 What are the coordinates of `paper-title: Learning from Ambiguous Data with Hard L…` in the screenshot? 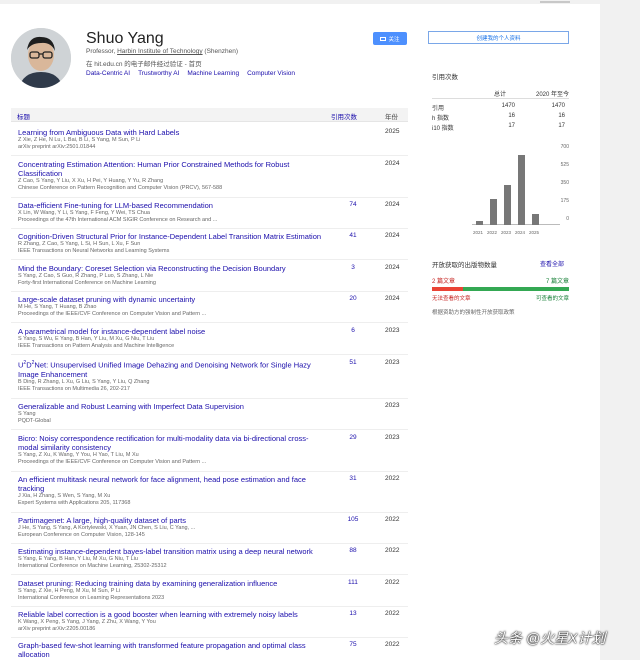 It's located at (173, 132).